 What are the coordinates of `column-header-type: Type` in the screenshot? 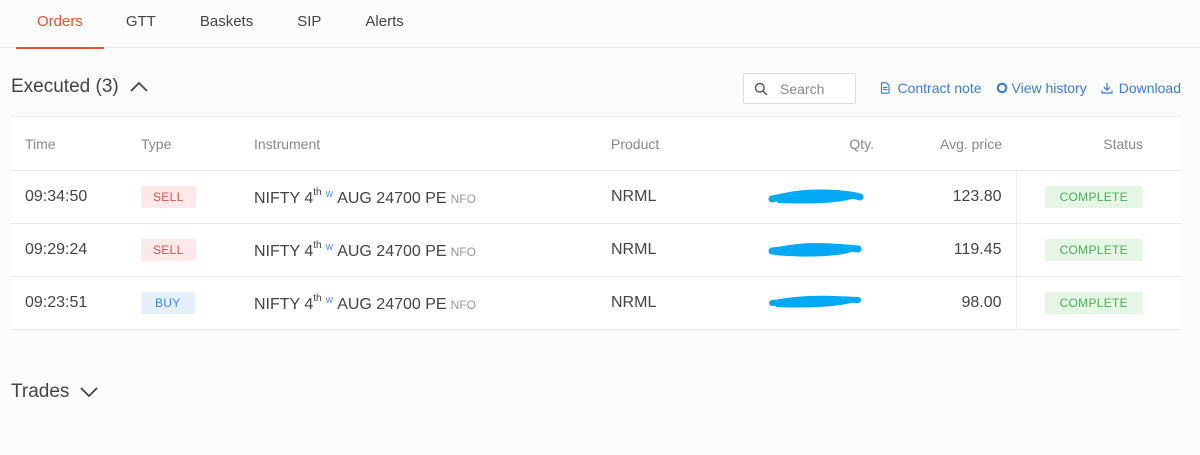 It's located at (197, 143).